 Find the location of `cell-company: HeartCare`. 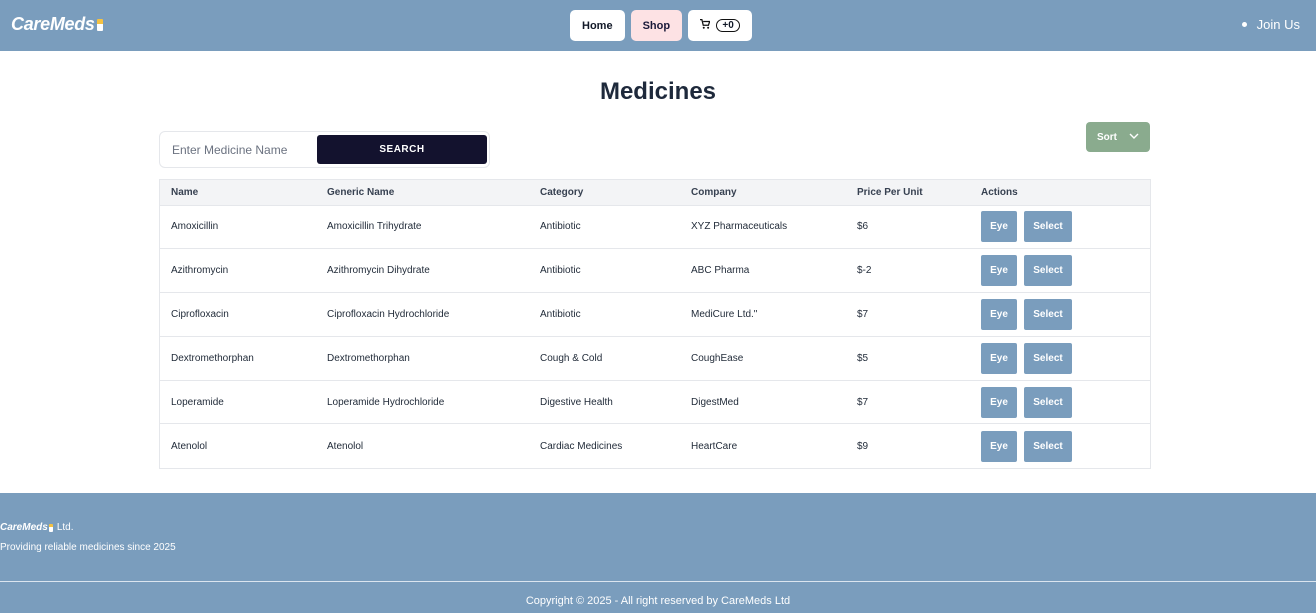

cell-company: HeartCare is located at coordinates (714, 446).